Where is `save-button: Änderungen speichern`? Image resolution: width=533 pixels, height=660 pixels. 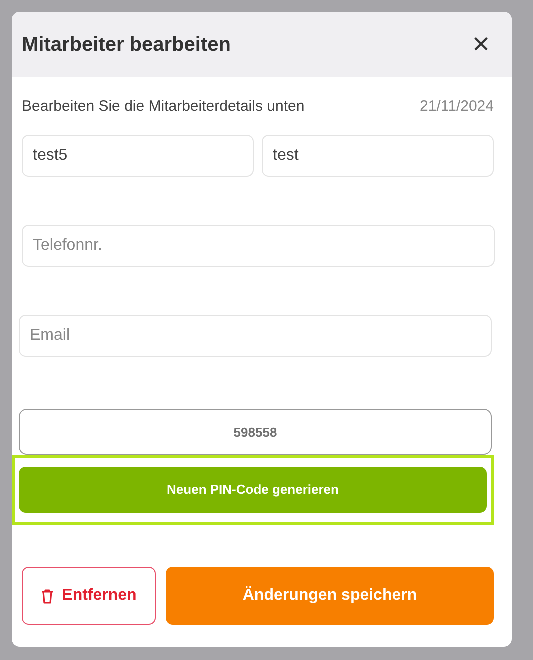 save-button: Änderungen speichern is located at coordinates (330, 596).